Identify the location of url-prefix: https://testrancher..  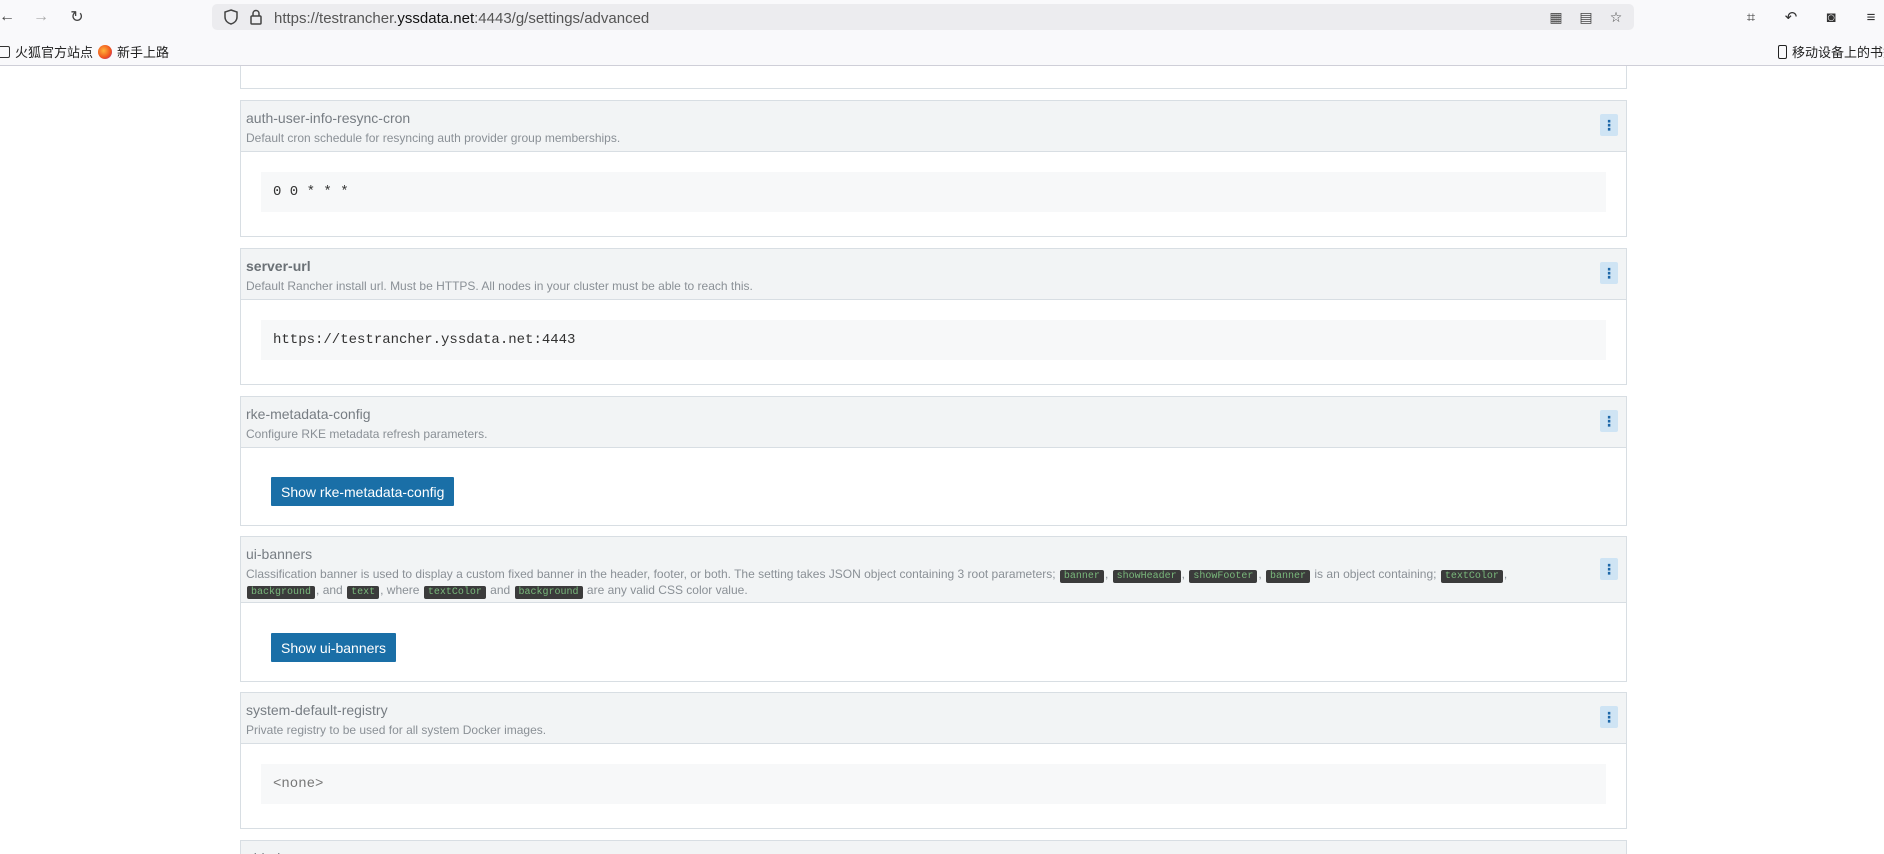
(336, 18).